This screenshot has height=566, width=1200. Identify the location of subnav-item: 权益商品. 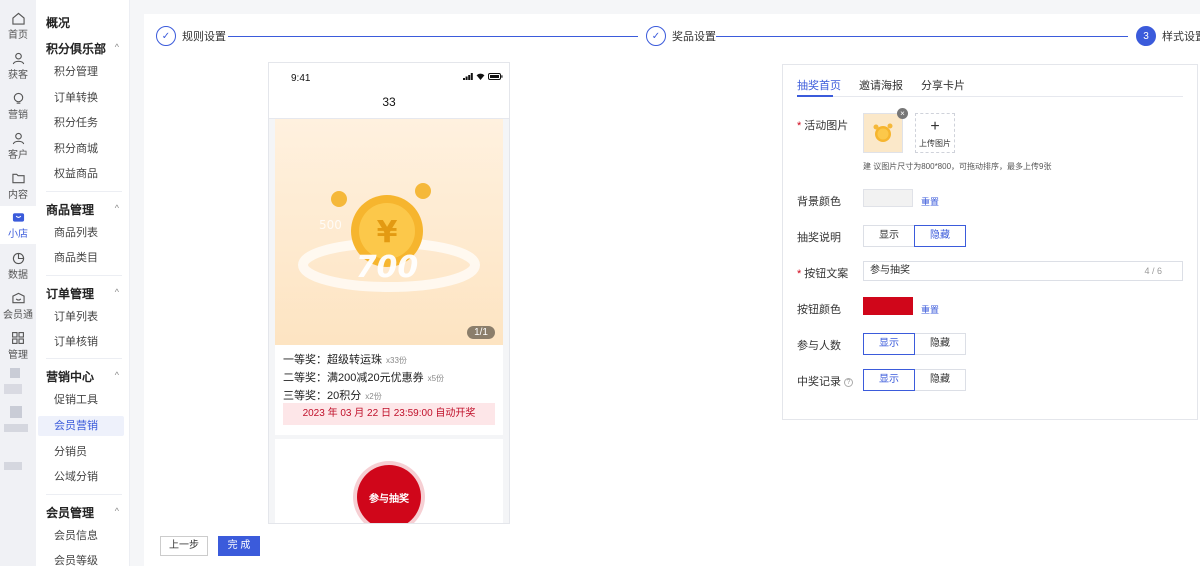
(81, 174).